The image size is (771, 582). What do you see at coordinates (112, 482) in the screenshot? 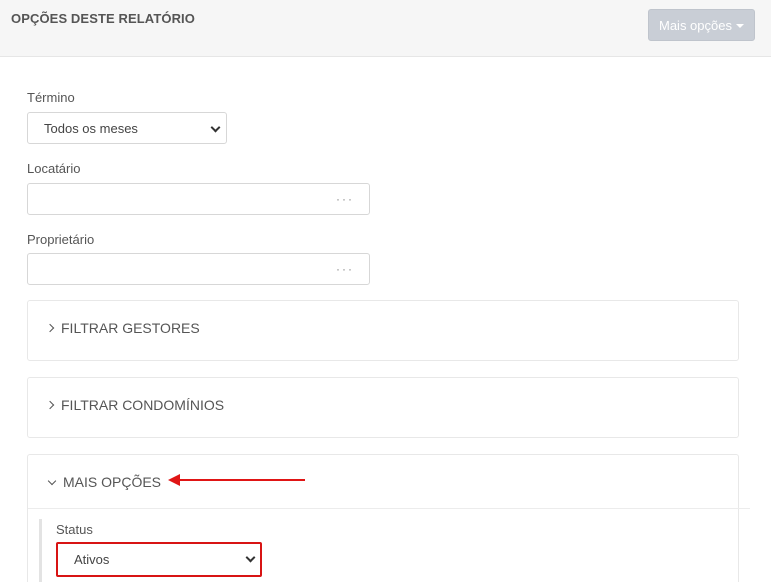
I see `panel-title: MAIS OPÇÕES` at bounding box center [112, 482].